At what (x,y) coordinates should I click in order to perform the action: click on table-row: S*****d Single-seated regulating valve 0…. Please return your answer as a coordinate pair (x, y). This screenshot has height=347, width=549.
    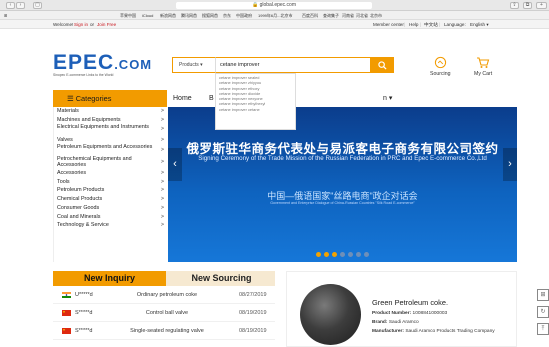
    Looking at the image, I should click on (164, 331).